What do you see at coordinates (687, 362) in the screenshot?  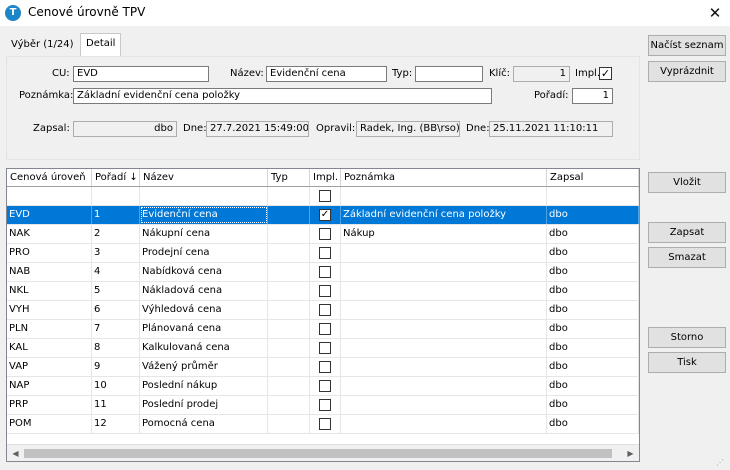 I see `tisk-button: Tisk` at bounding box center [687, 362].